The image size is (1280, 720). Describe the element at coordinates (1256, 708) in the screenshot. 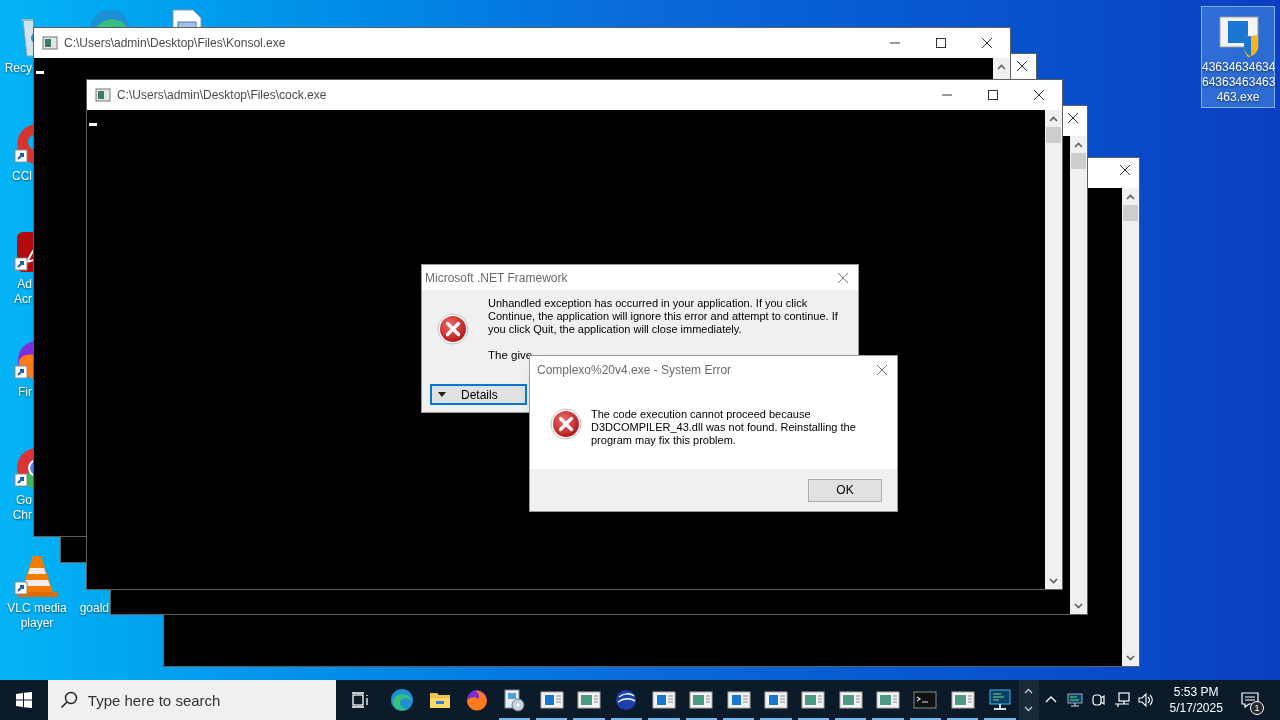

I see `notification-count: 1` at that location.